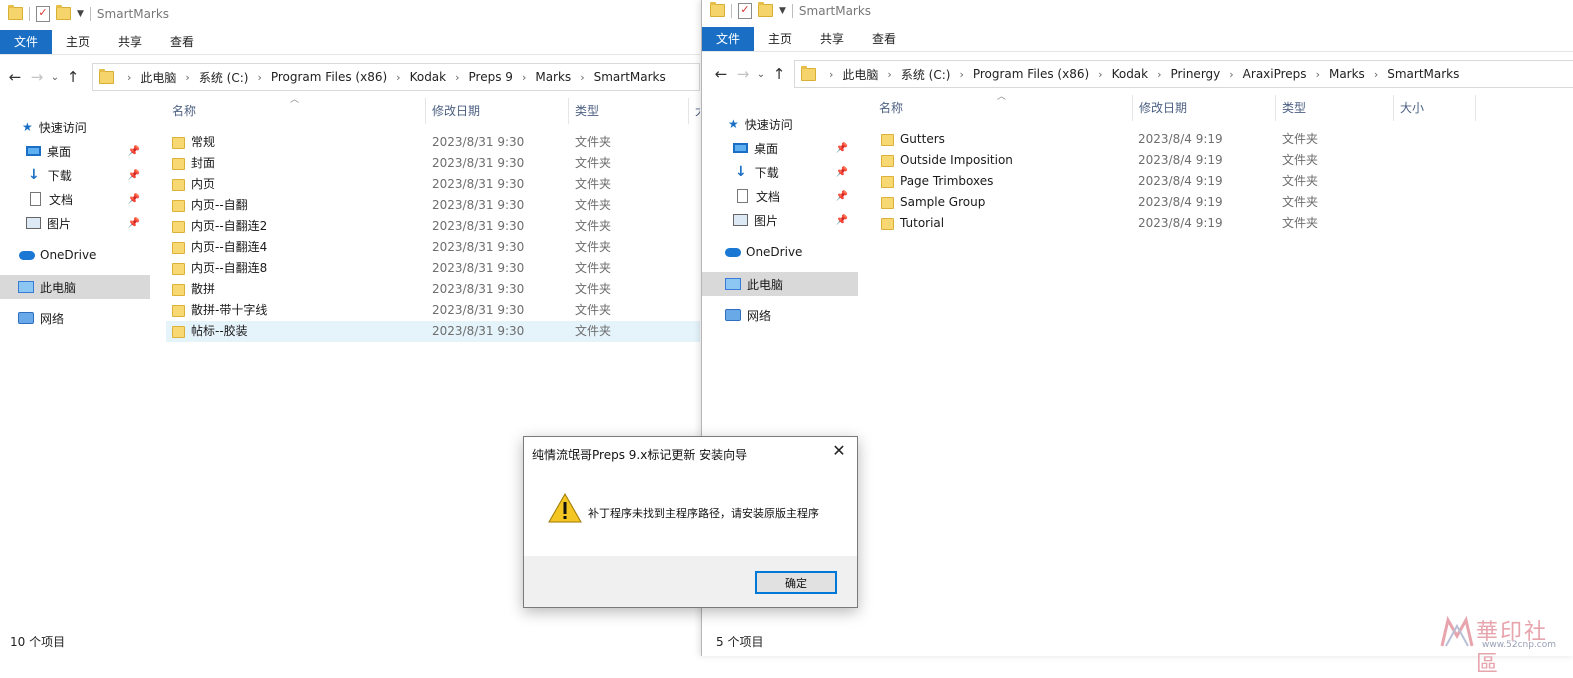 The image size is (1573, 678). What do you see at coordinates (433, 289) in the screenshot?
I see `file-row: 散拼 2023/8/31 9:30 文件夹` at bounding box center [433, 289].